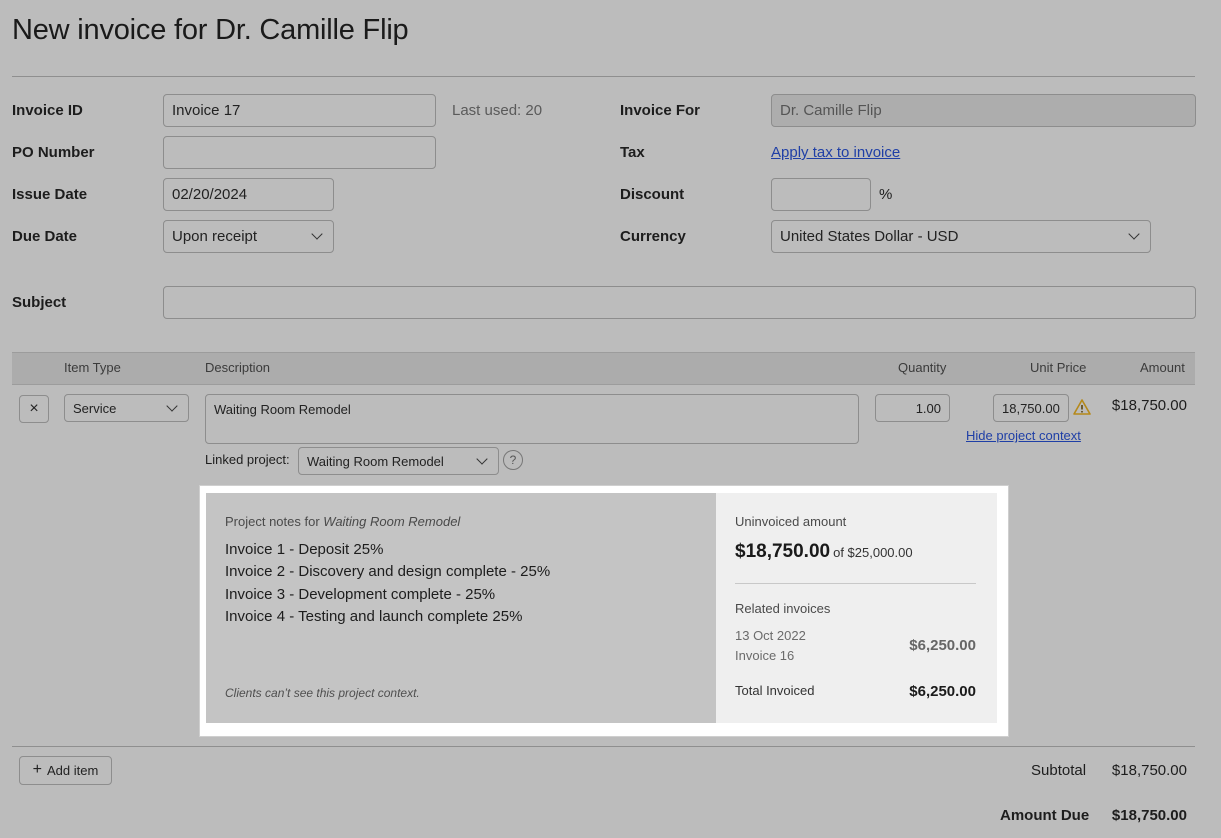 The image size is (1221, 838). What do you see at coordinates (375, 461) in the screenshot?
I see `linked-project-value: Waiting Room Remodel` at bounding box center [375, 461].